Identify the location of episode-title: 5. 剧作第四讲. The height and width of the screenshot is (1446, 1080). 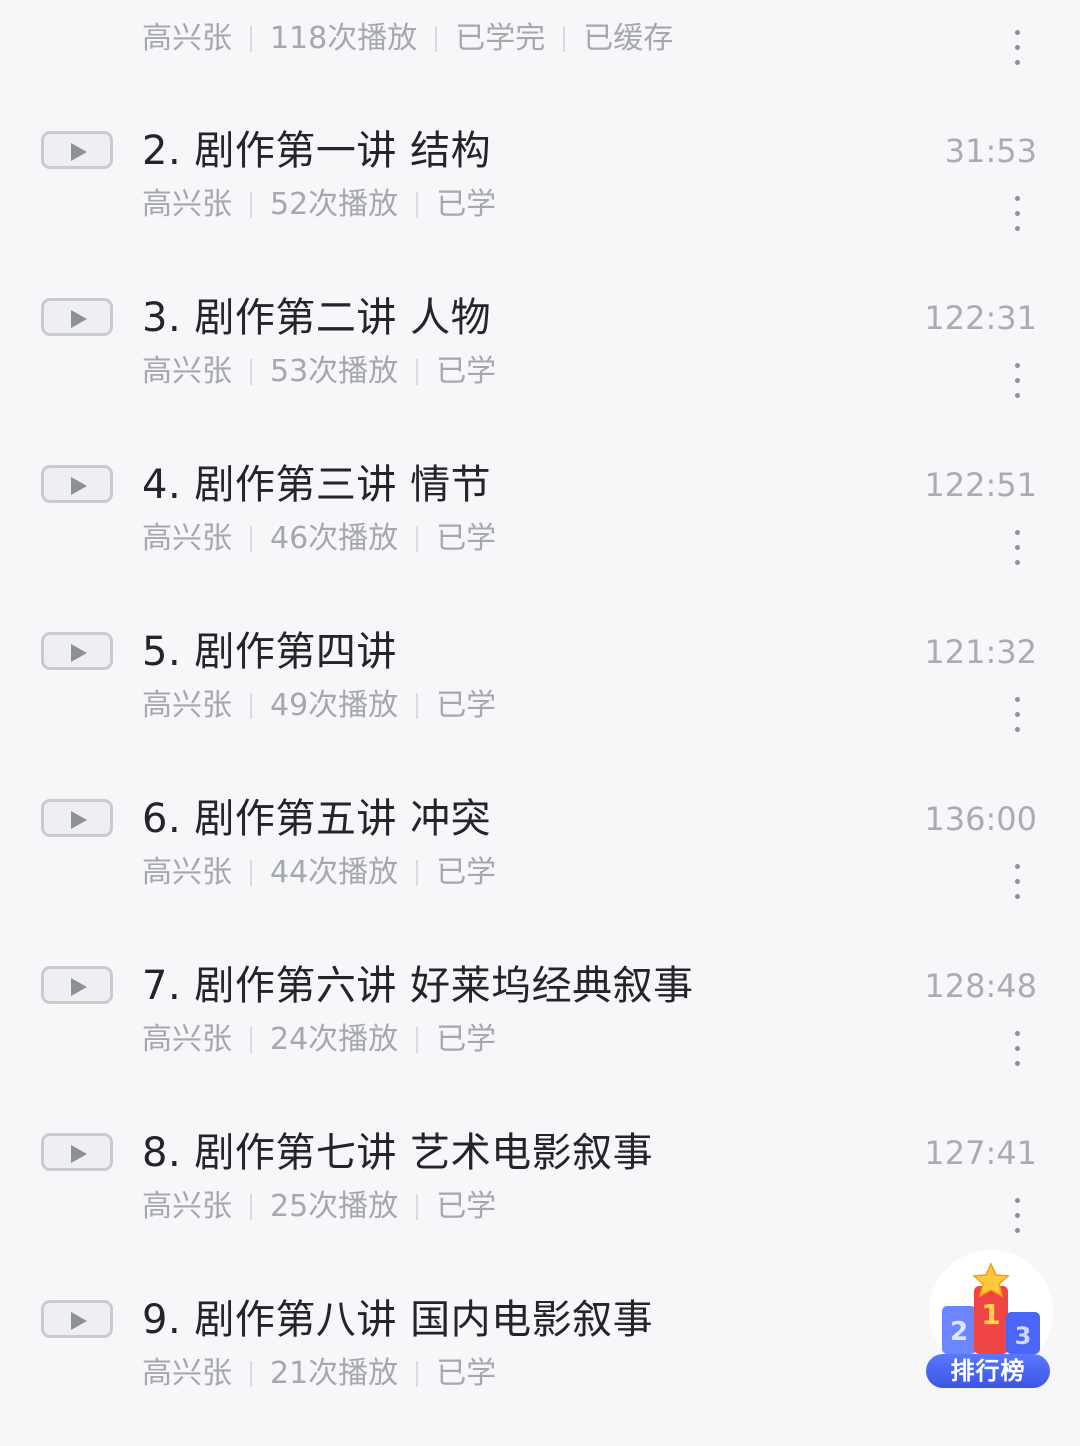
(269, 652).